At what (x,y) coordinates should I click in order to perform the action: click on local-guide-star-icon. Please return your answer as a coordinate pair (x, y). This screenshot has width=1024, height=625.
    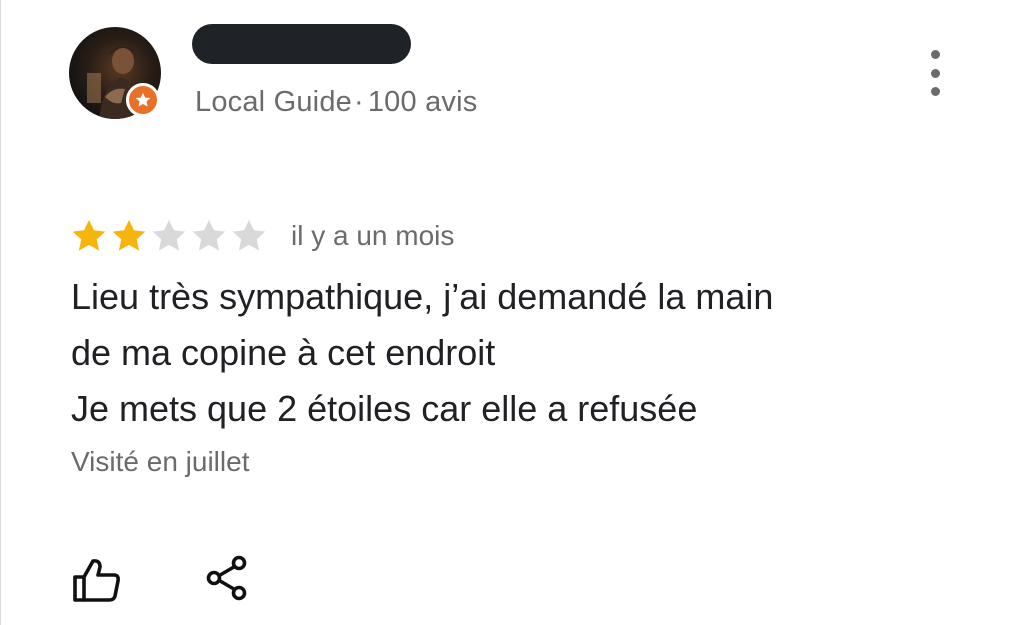
    Looking at the image, I should click on (143, 99).